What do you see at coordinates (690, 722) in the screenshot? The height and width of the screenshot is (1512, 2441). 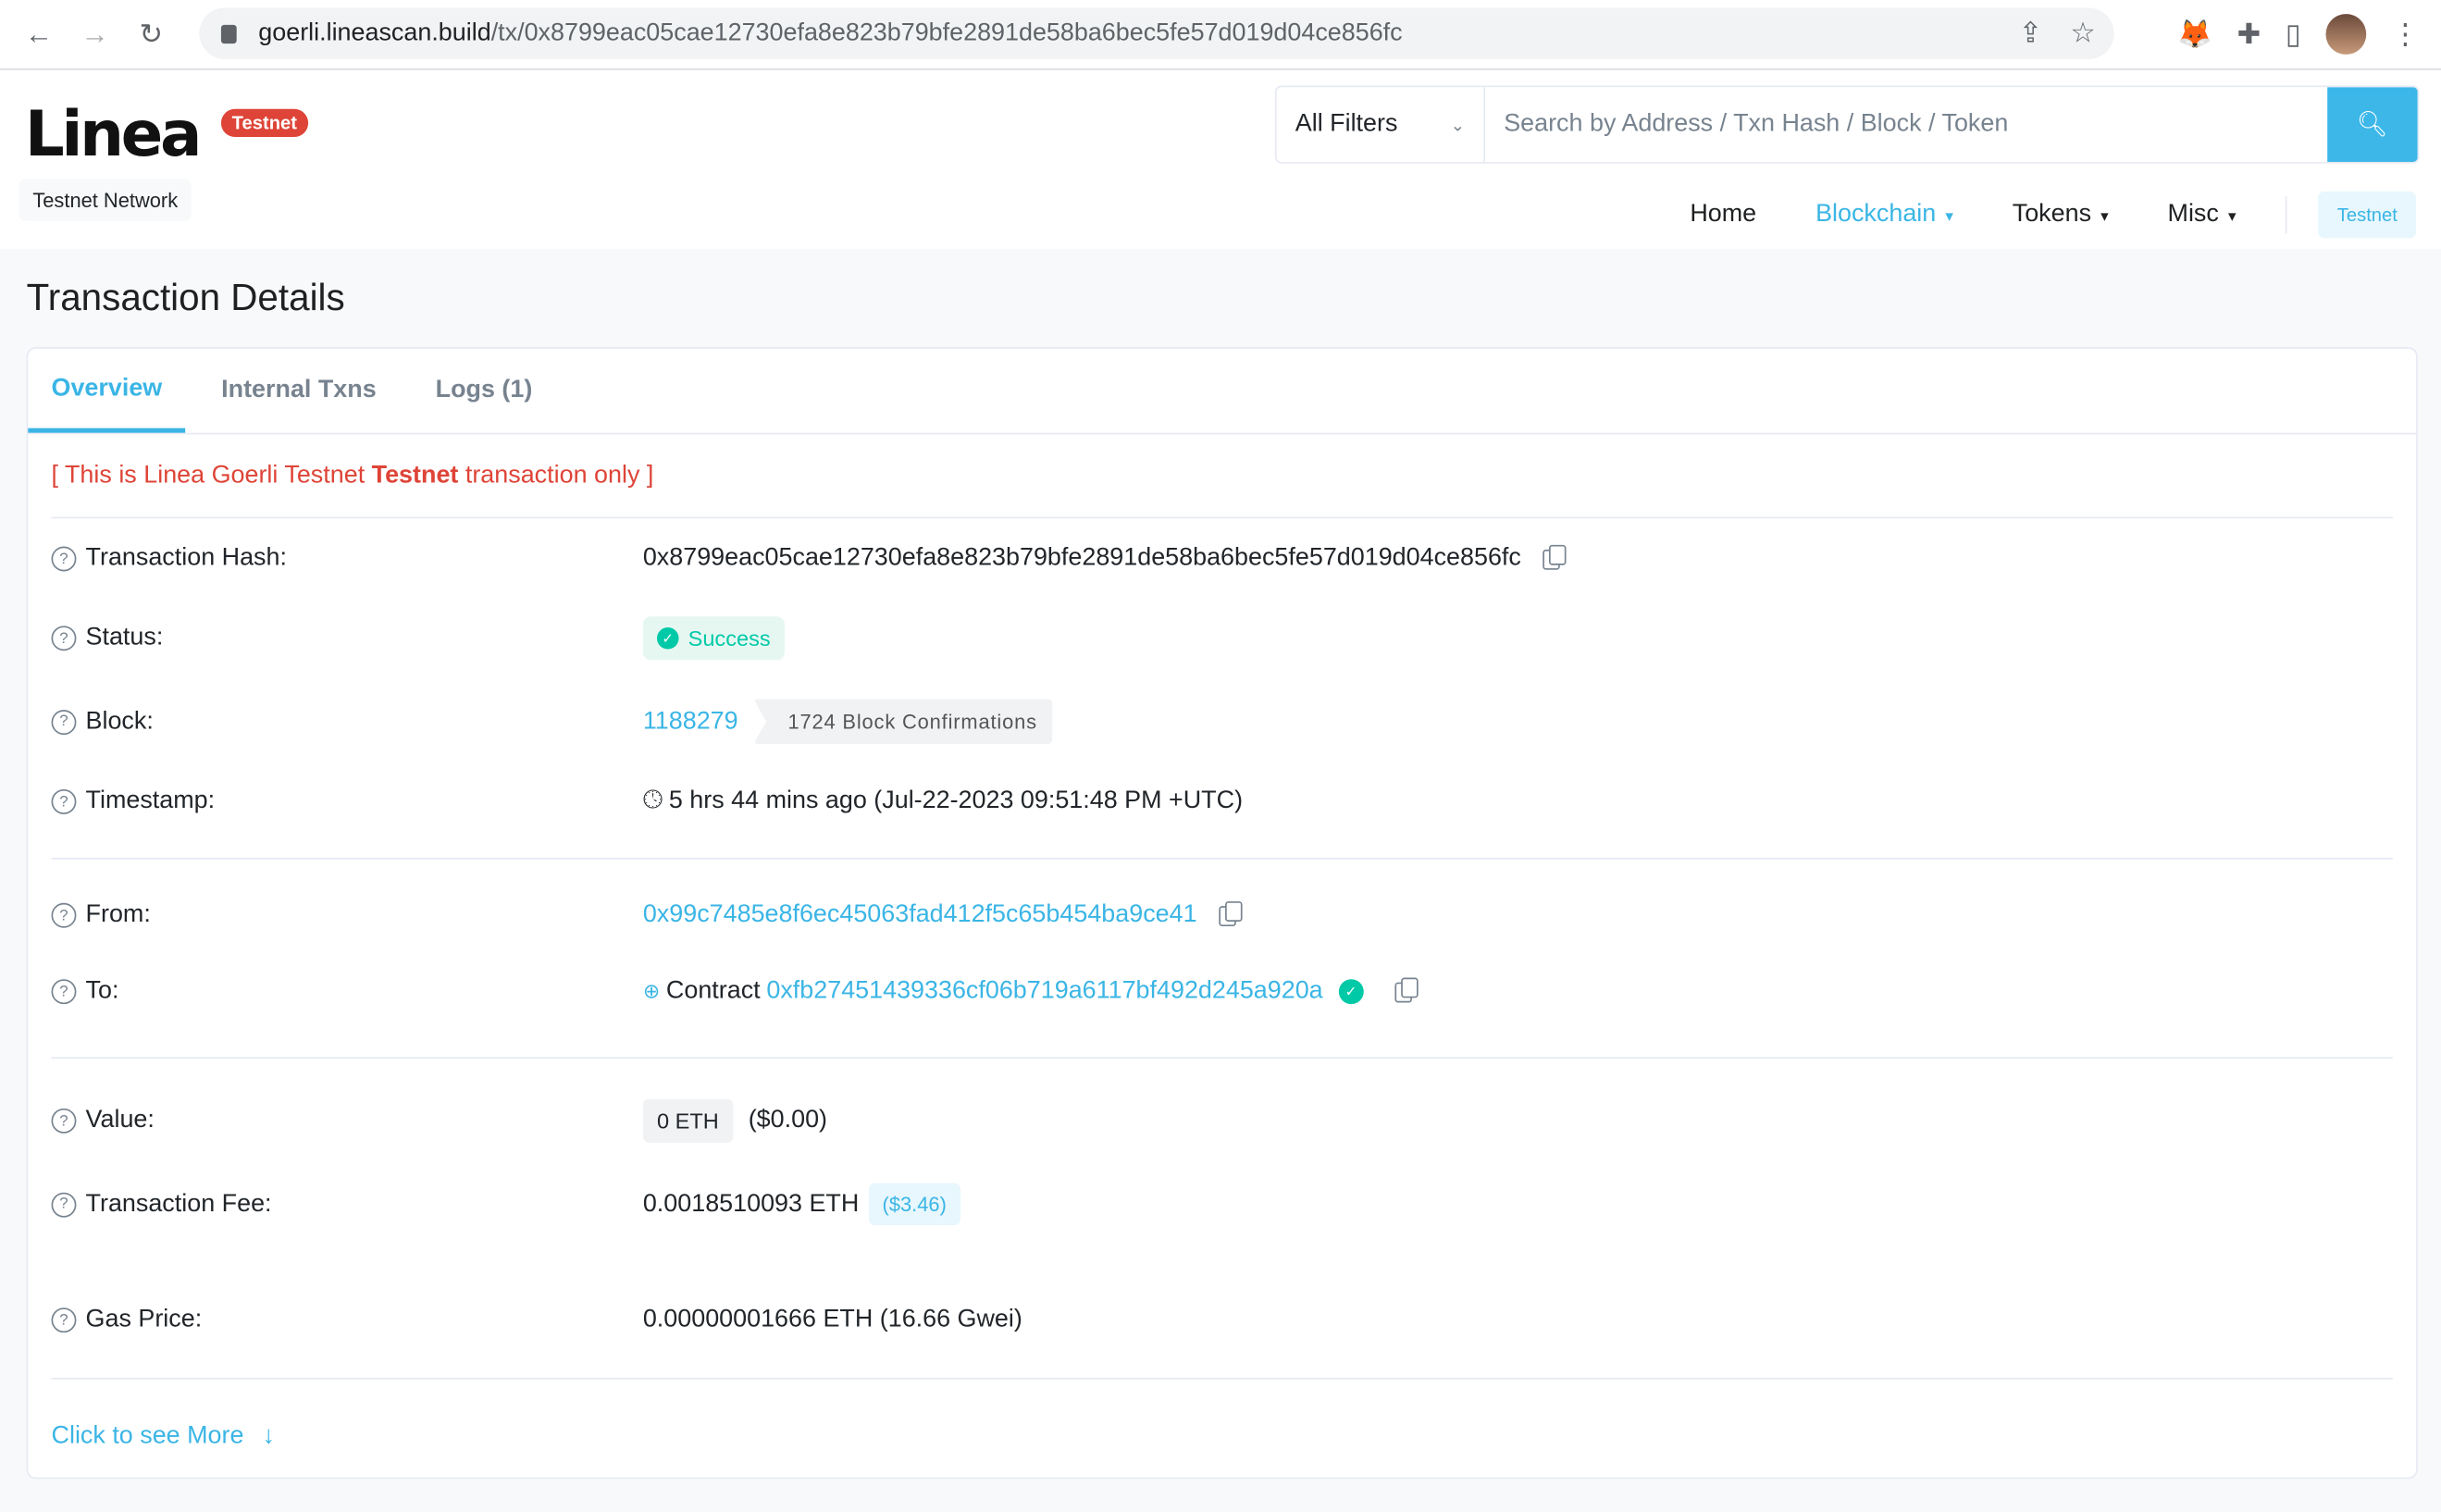 I see `block-link: 1188279` at bounding box center [690, 722].